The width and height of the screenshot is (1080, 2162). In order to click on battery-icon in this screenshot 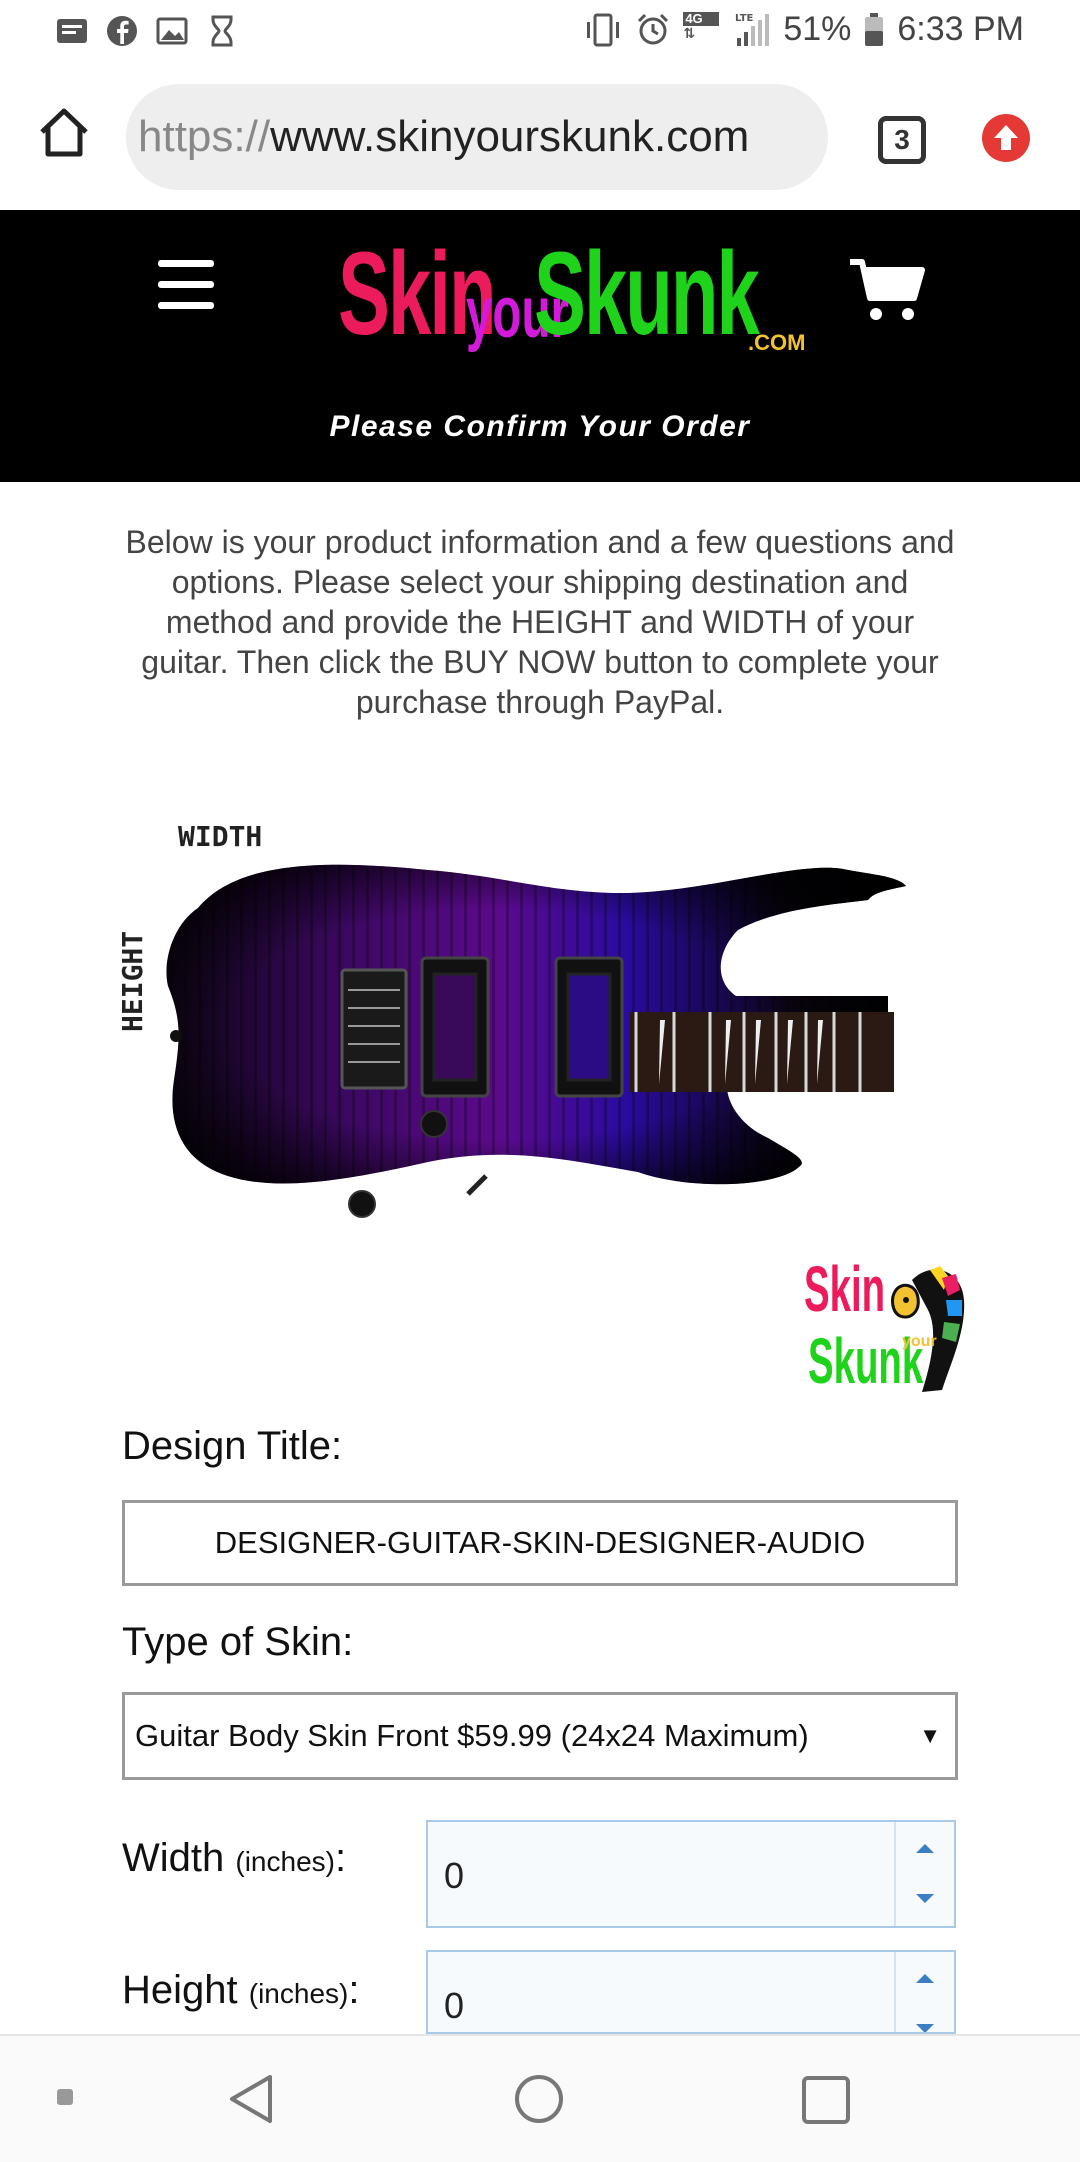, I will do `click(874, 29)`.